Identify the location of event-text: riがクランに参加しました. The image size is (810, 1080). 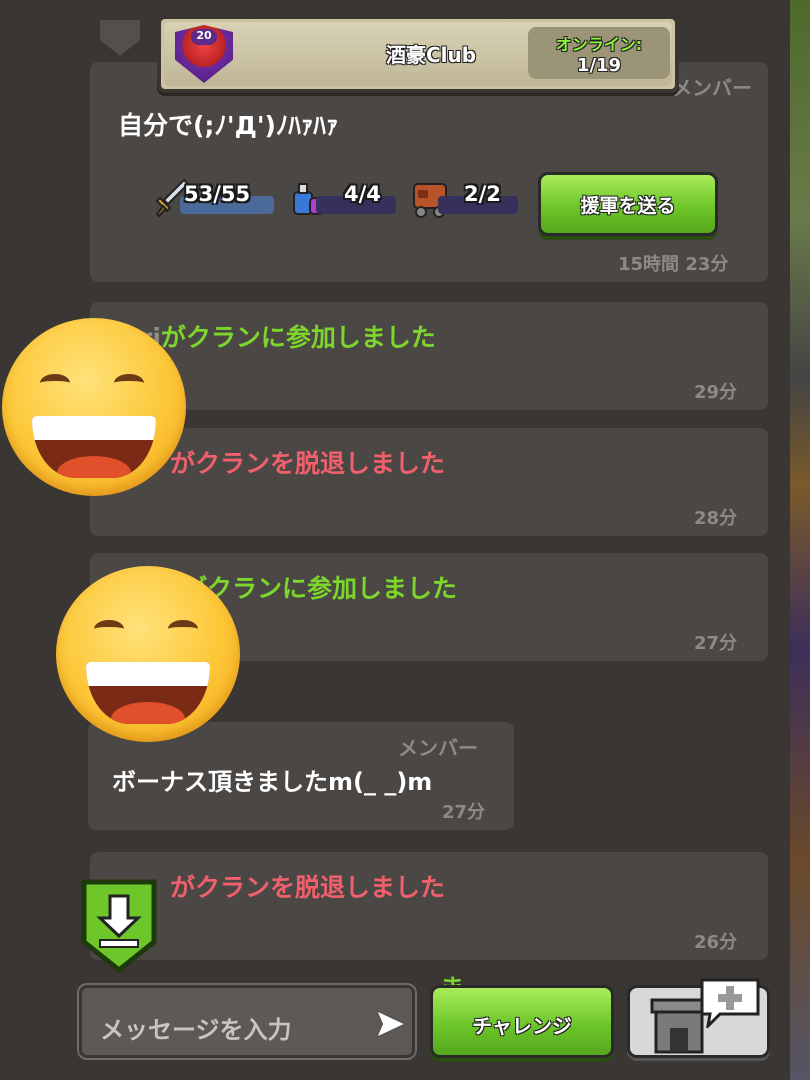
(288, 336).